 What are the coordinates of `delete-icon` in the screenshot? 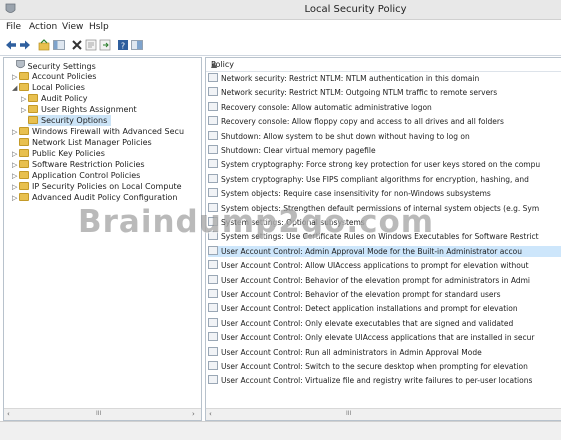 It's located at (77, 45).